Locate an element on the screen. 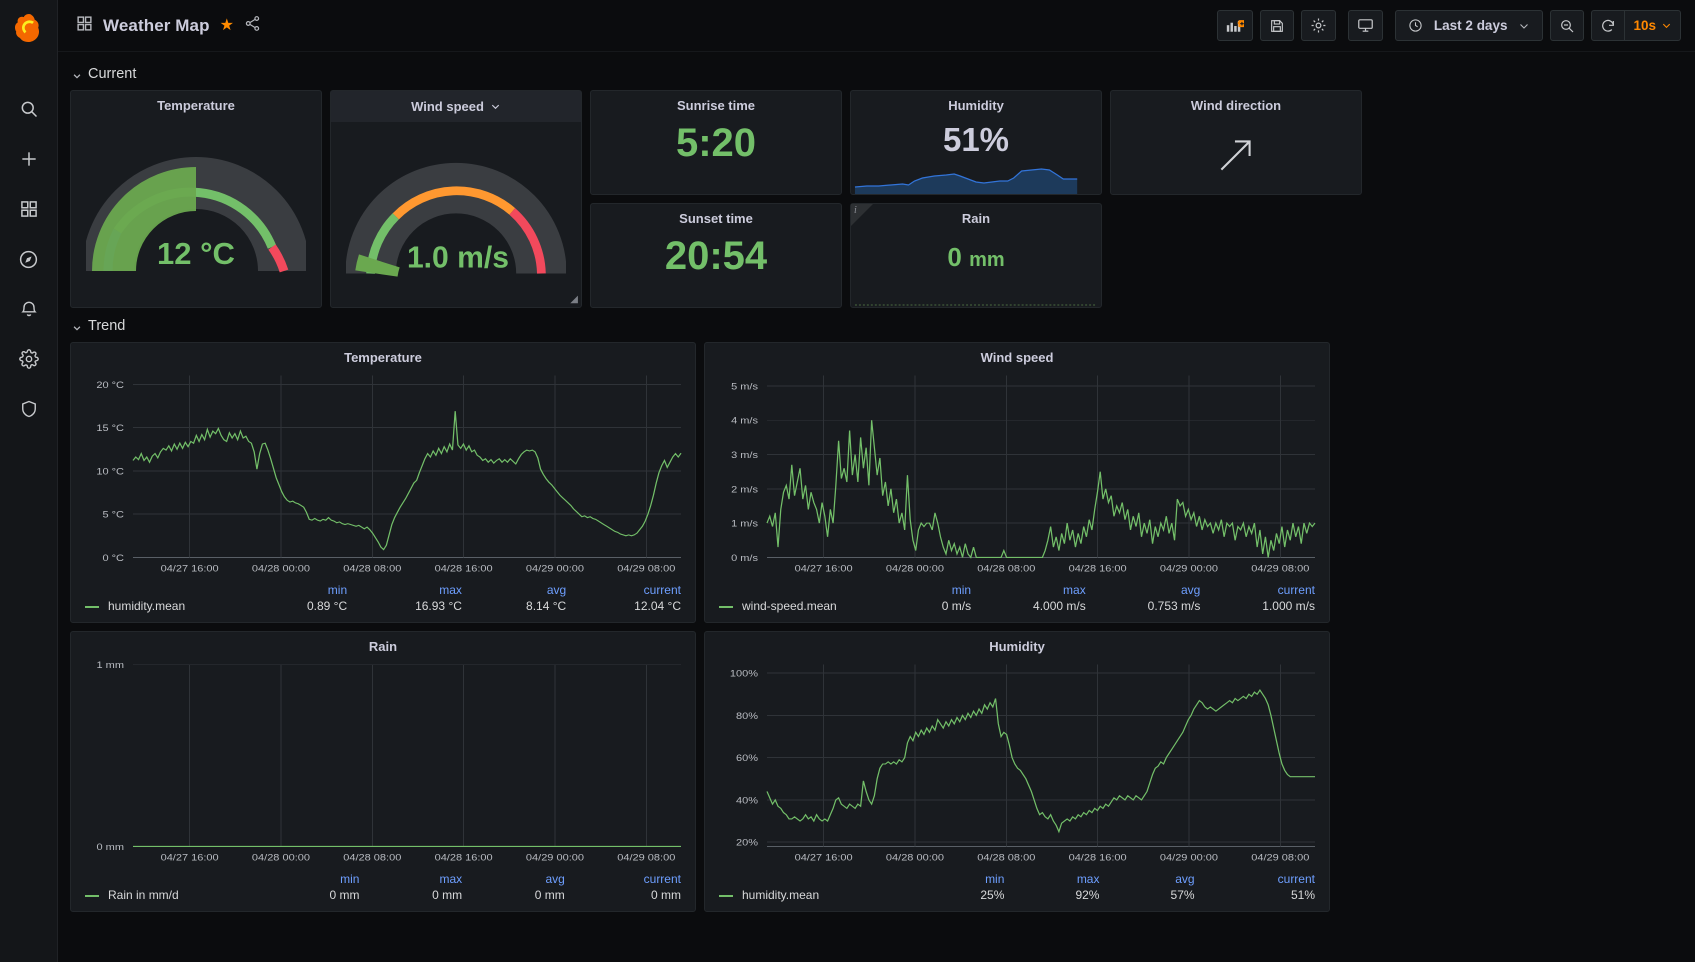 This screenshot has width=1695, height=962. panel-wind-direction: Wind direction is located at coordinates (1236, 142).